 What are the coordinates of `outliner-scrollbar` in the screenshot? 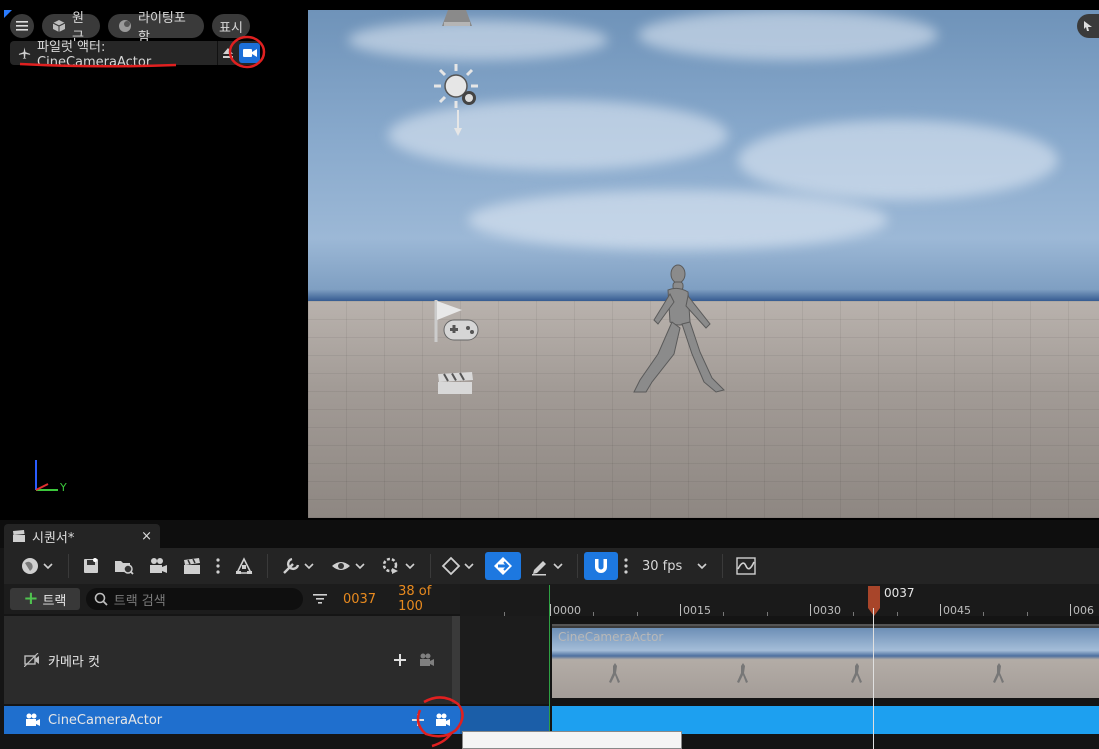 It's located at (456, 660).